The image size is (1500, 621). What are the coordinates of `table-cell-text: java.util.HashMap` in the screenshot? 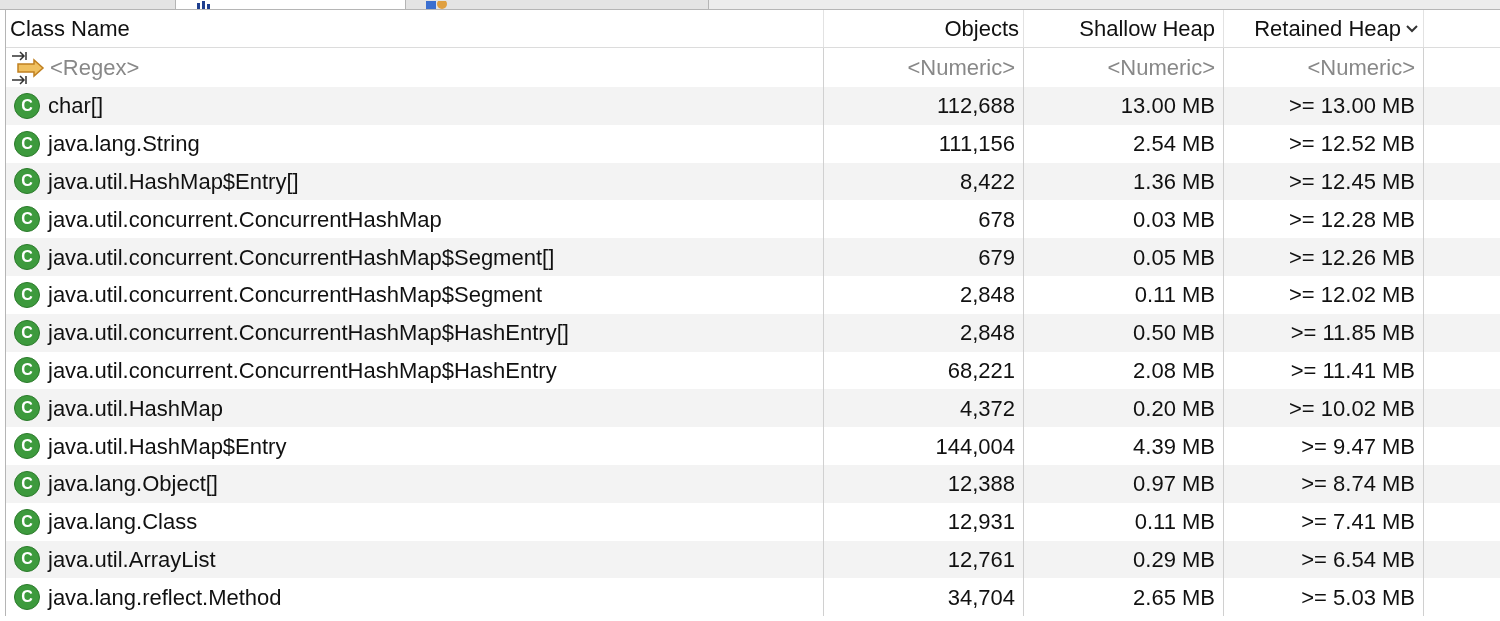 It's located at (135, 408).